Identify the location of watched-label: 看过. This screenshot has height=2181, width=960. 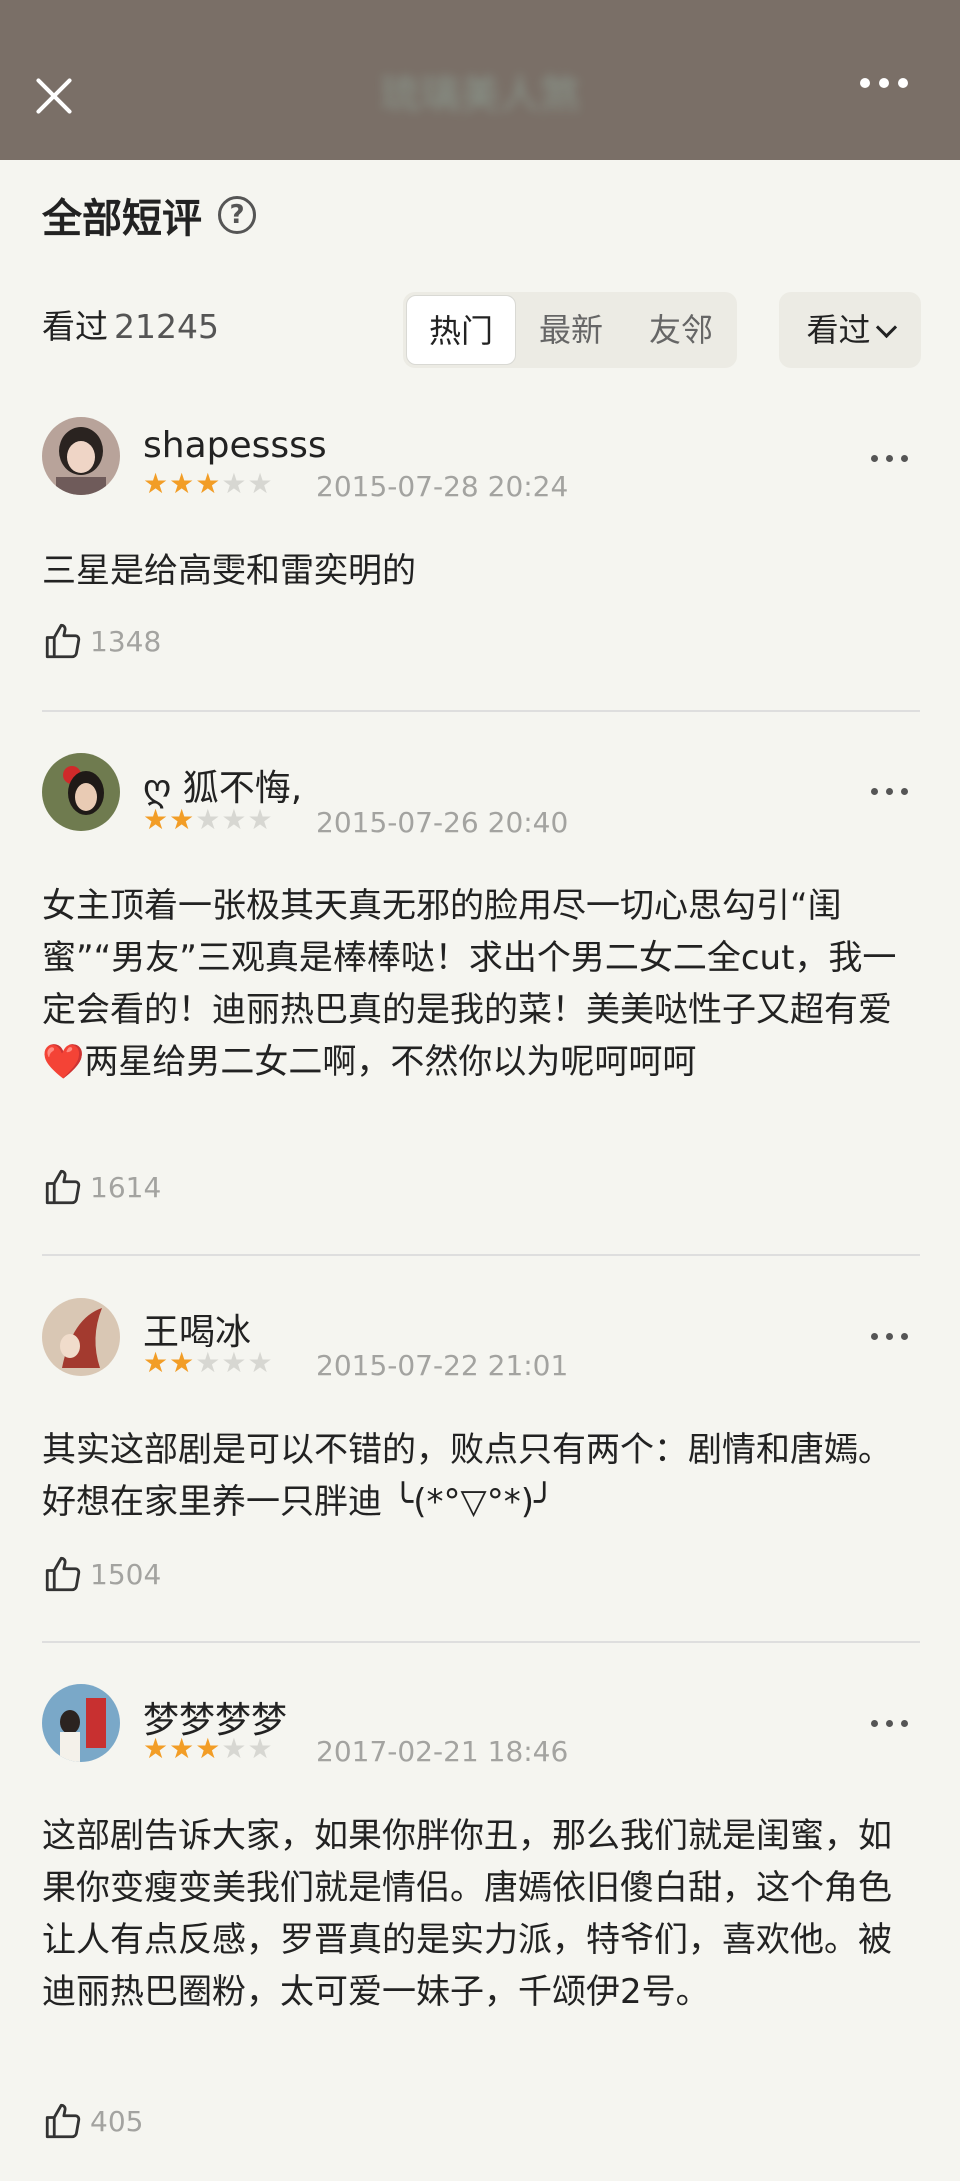
(75, 326).